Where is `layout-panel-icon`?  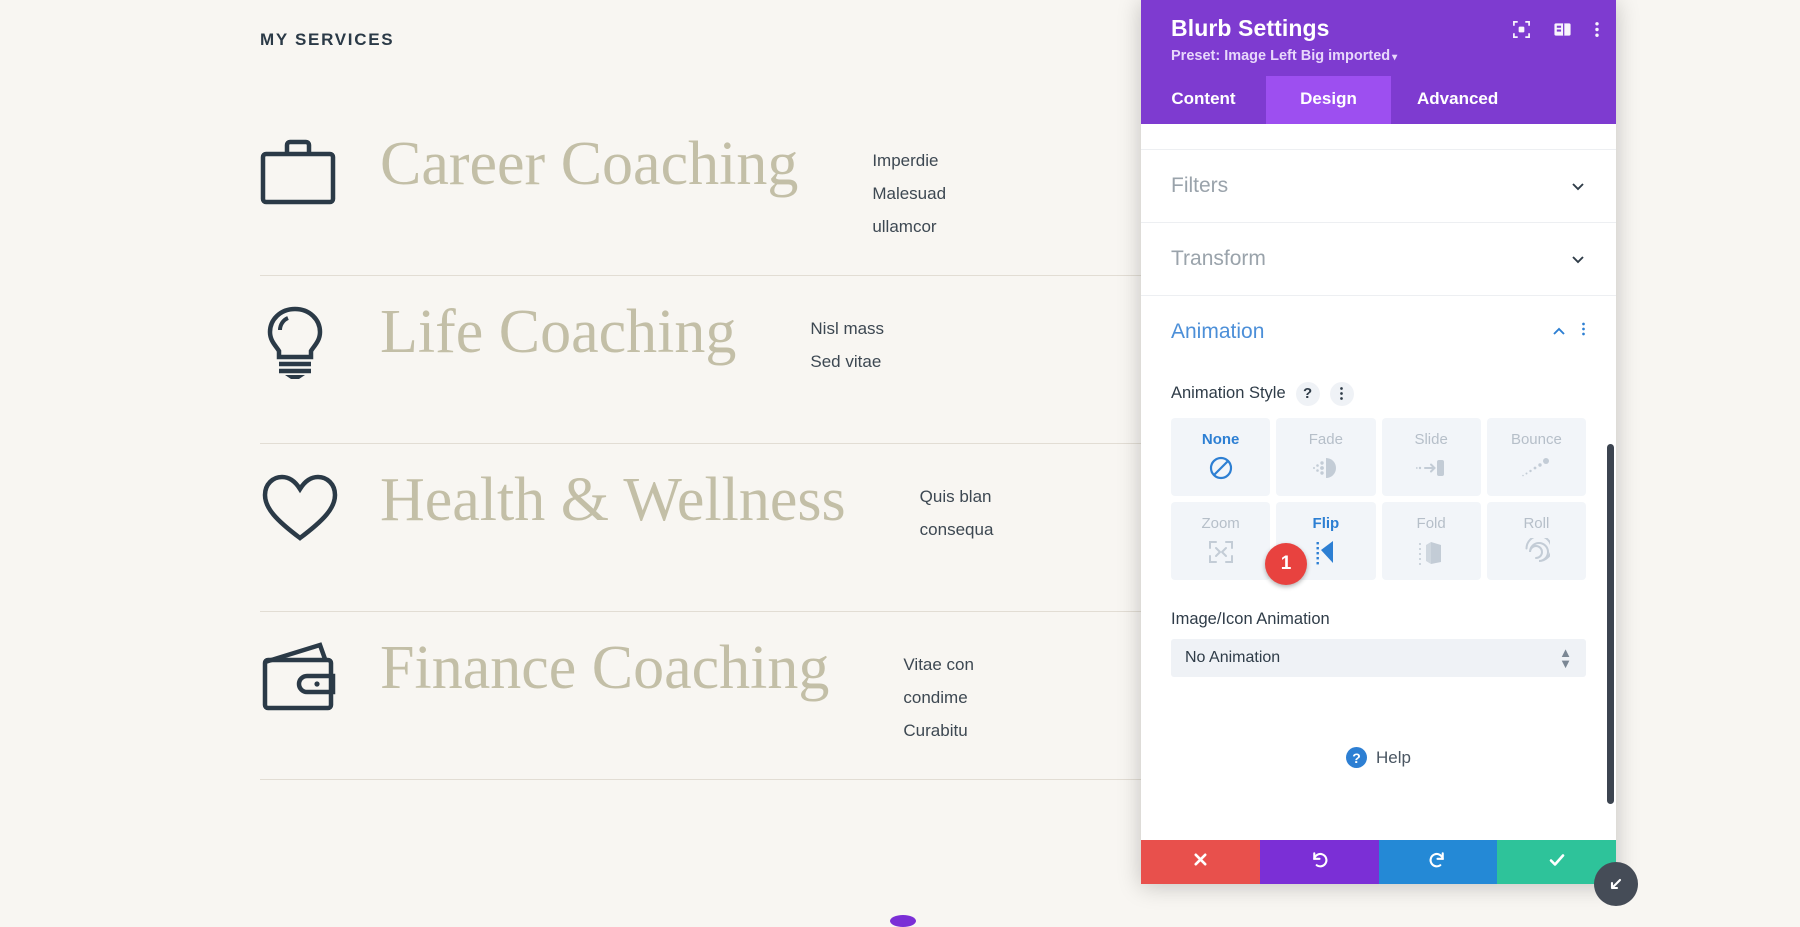 layout-panel-icon is located at coordinates (1562, 32).